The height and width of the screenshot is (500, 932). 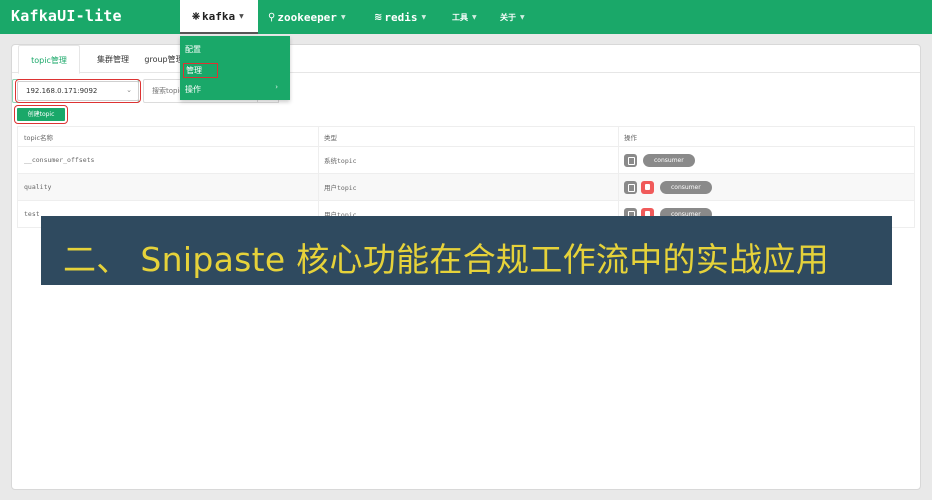 I want to click on nav-about: 关于 ▼, so click(x=512, y=17).